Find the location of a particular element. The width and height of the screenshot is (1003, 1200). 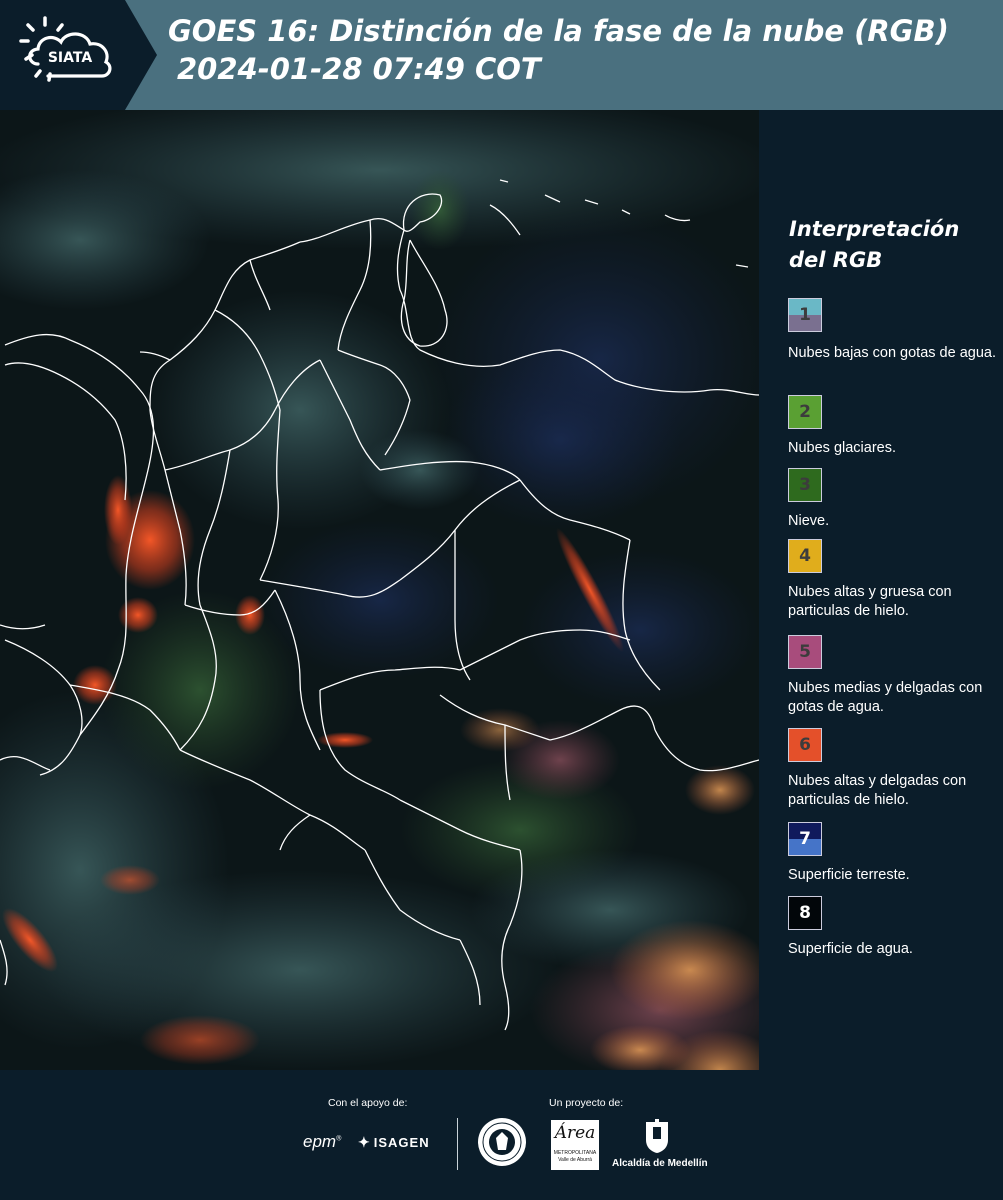

medellin-coat-of-arms-icon is located at coordinates (657, 1136).